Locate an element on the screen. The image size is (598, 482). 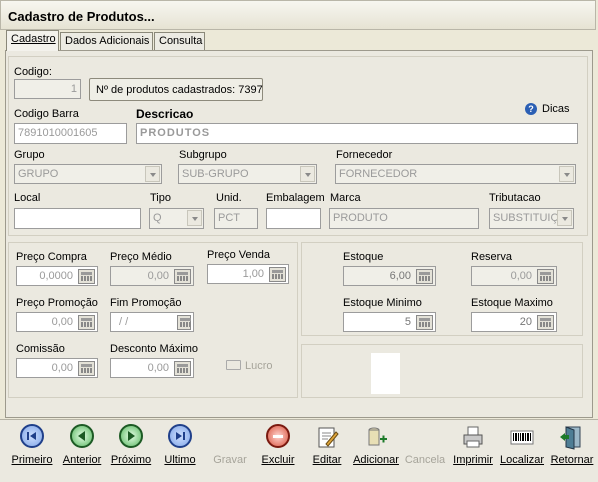
anterior-button: Anterior is located at coordinates (82, 445).